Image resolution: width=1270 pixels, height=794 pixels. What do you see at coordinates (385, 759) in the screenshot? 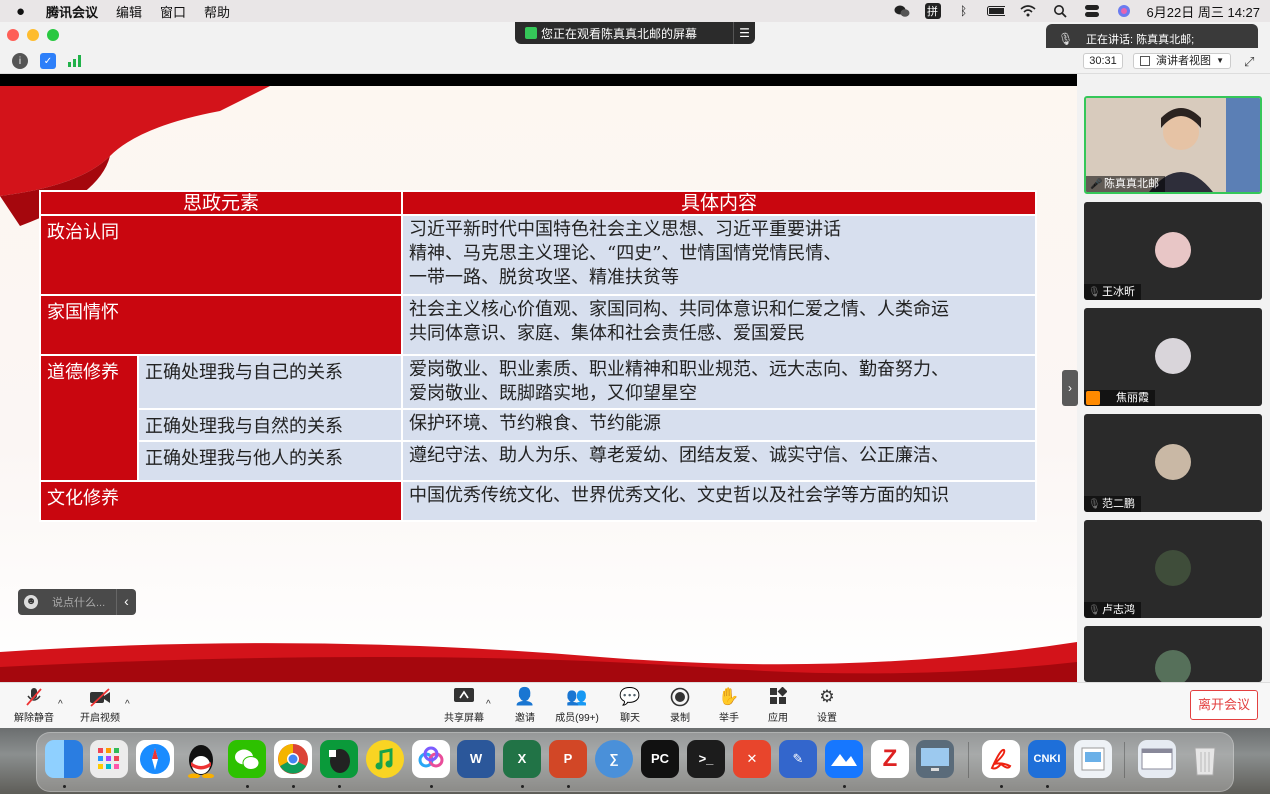
I see `music-icon` at bounding box center [385, 759].